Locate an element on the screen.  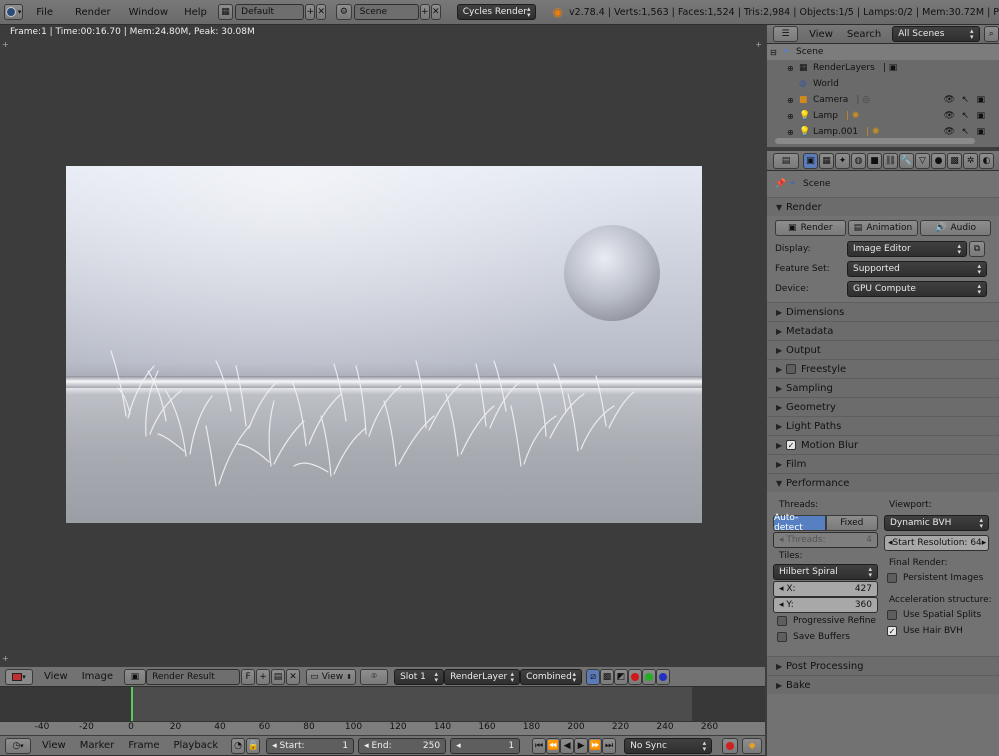
viewport-bvh-dropdown: Dynamic BVH ▴ ▾ is located at coordinates (936, 523).